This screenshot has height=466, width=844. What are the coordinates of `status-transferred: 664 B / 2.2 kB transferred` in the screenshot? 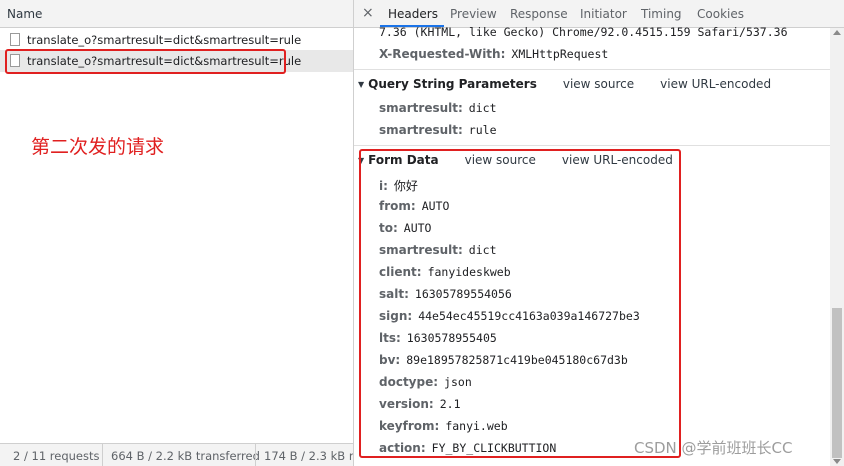 It's located at (185, 456).